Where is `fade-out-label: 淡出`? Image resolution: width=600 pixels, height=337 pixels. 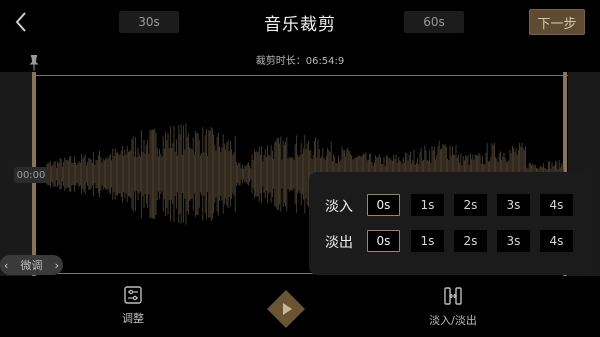 fade-out-label: 淡出 is located at coordinates (339, 243).